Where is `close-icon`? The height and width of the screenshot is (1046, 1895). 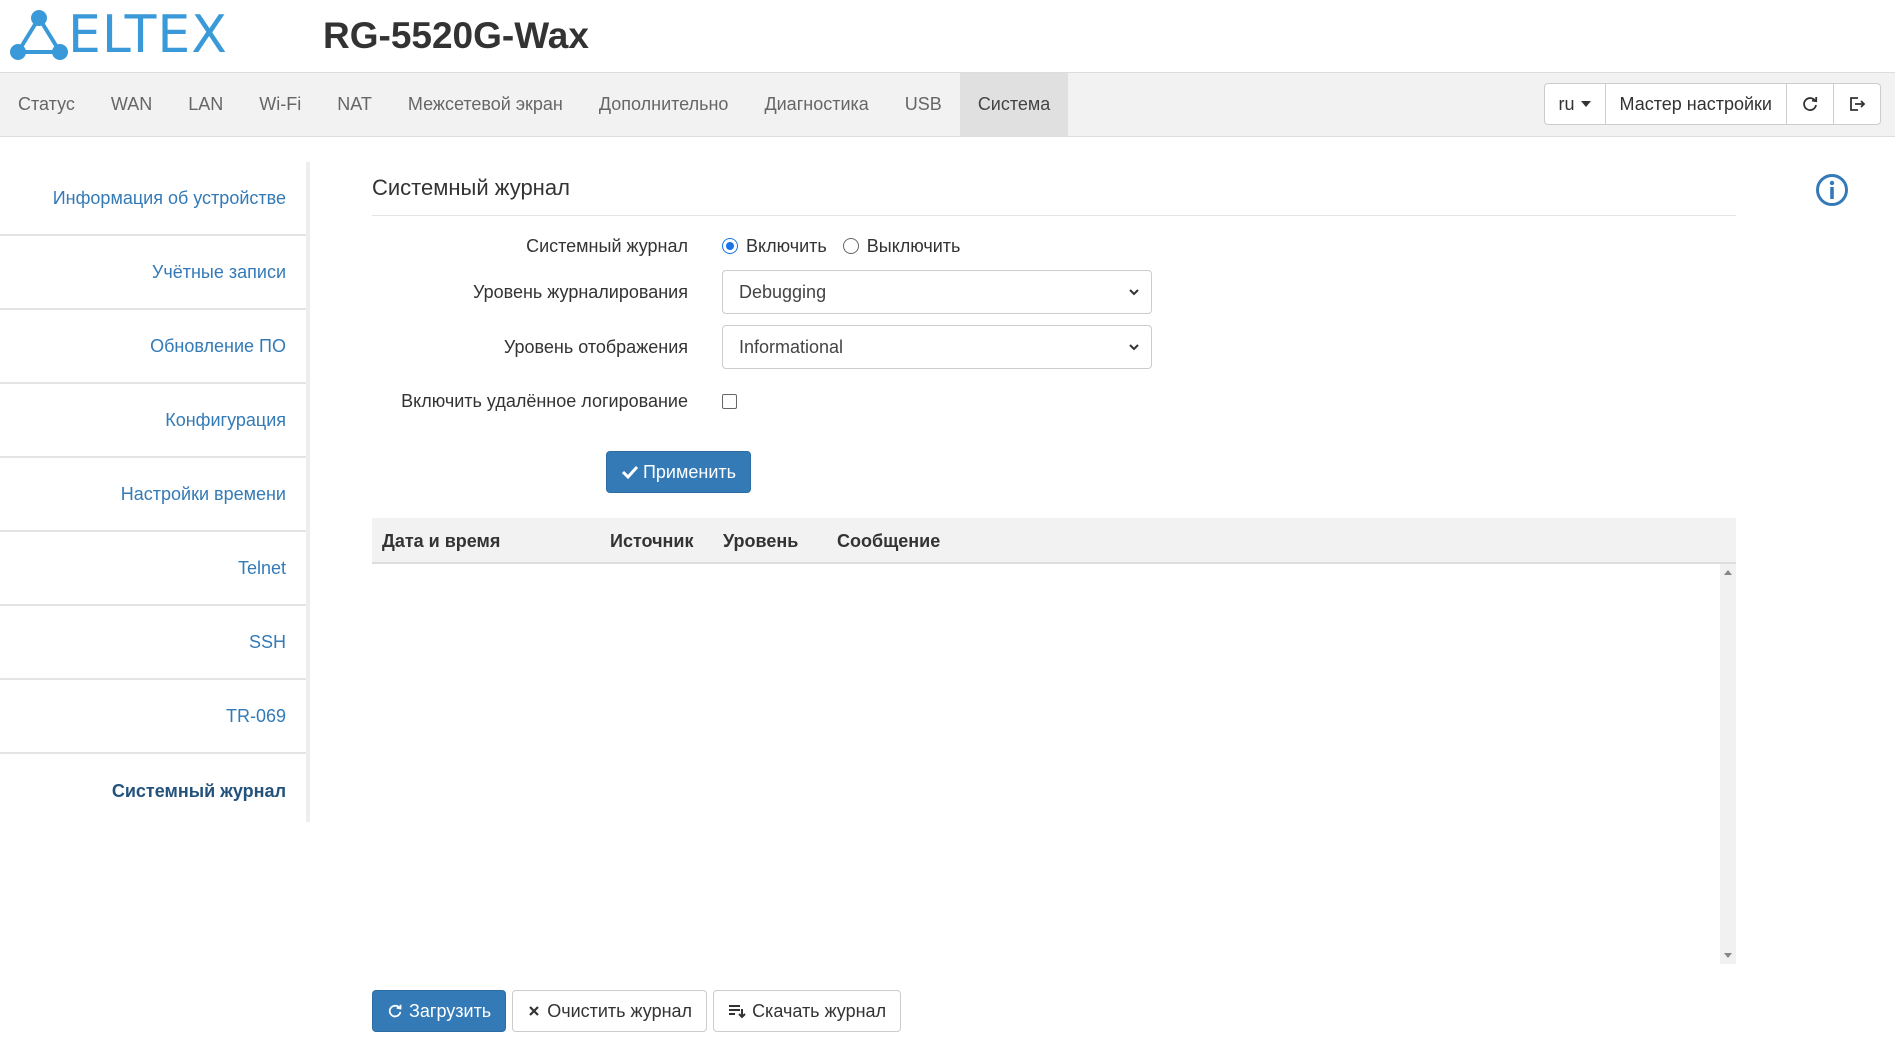
close-icon is located at coordinates (534, 1011).